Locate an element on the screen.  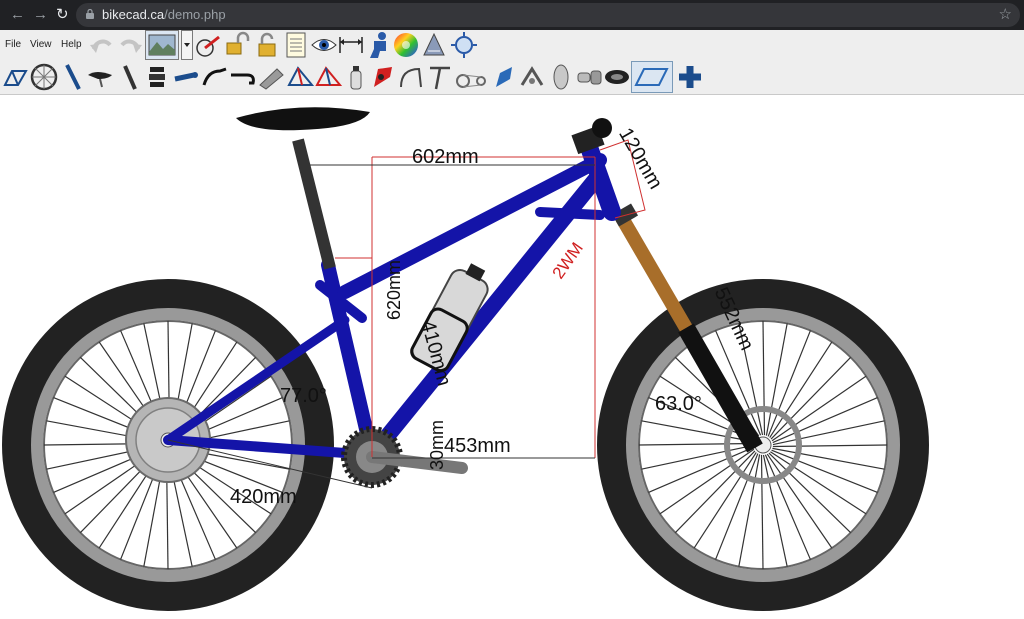
tube-icon is located at coordinates (561, 77).